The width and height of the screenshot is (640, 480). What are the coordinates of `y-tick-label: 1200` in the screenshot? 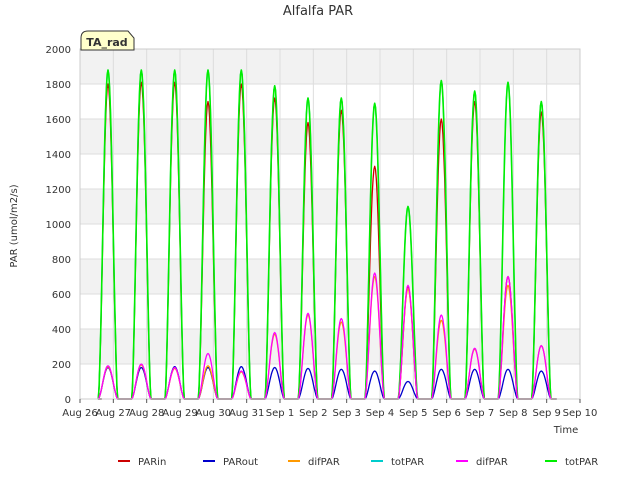 It's located at (58, 190).